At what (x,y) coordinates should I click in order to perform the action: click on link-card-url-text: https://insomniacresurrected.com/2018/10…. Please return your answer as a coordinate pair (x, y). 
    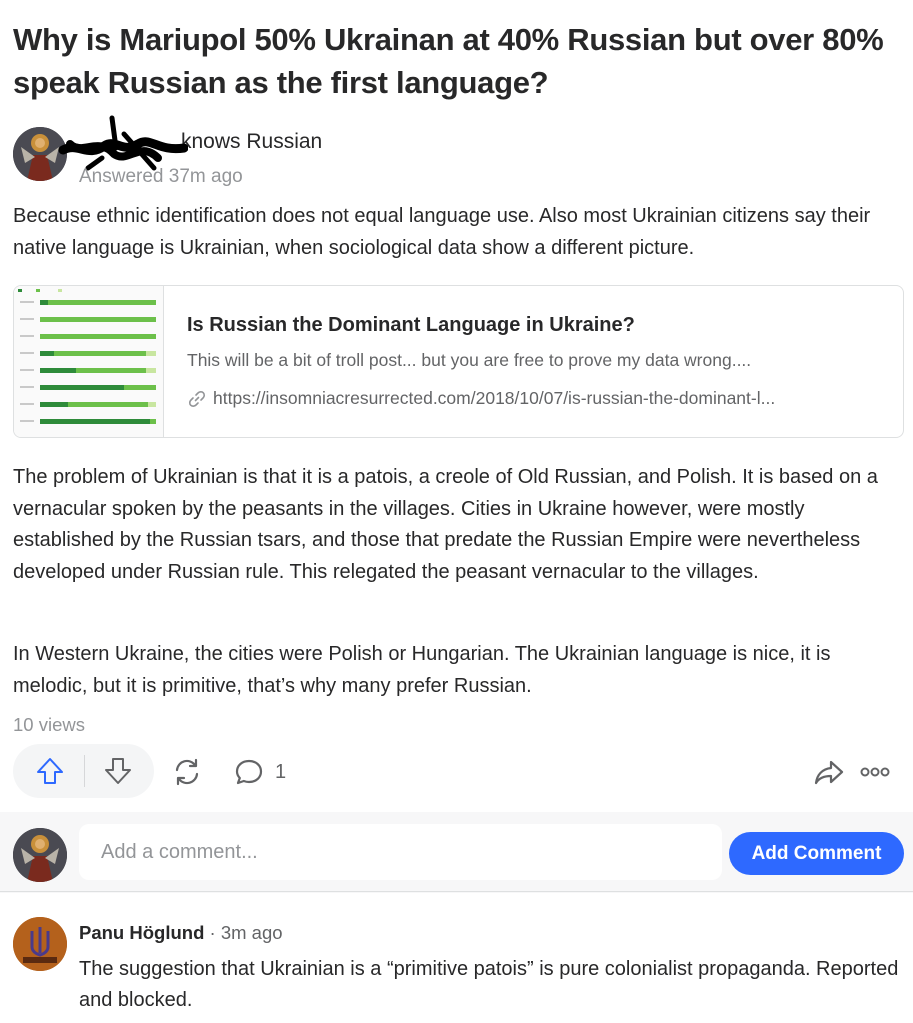
    Looking at the image, I should click on (494, 398).